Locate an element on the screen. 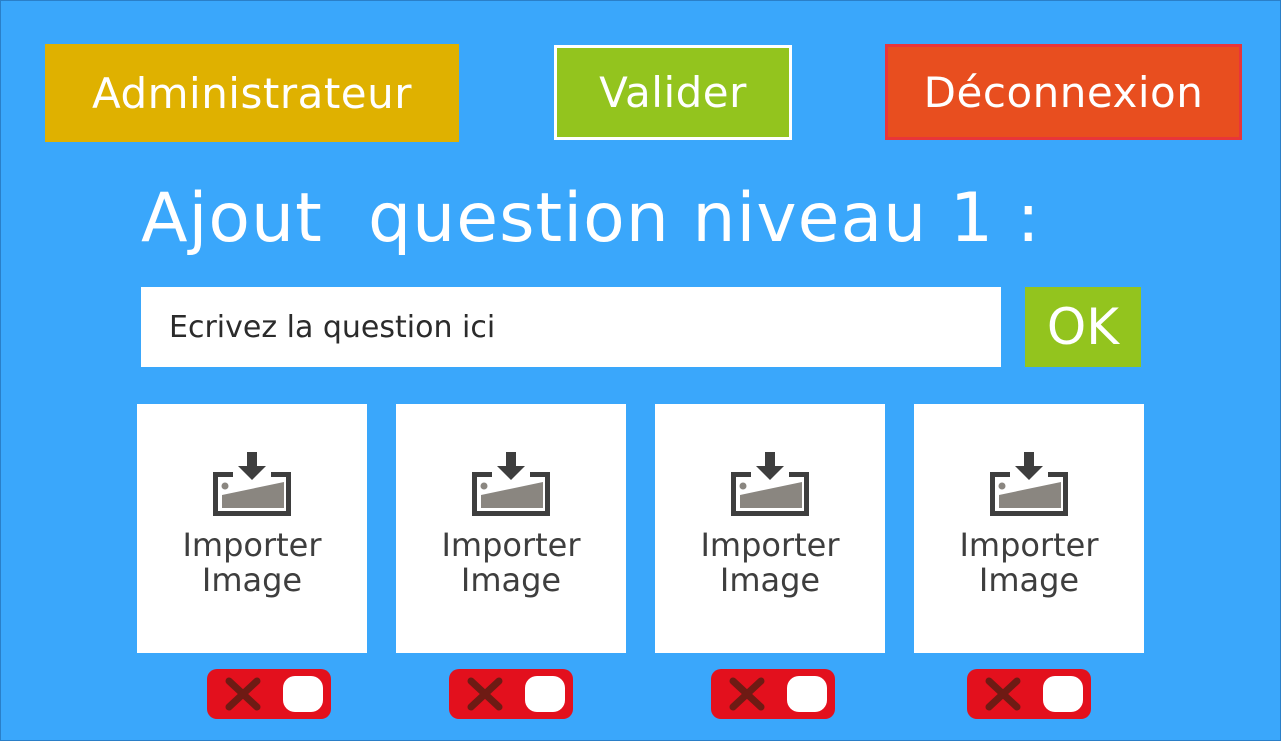  page-title: Ajout question niveau 1 : is located at coordinates (591, 218).